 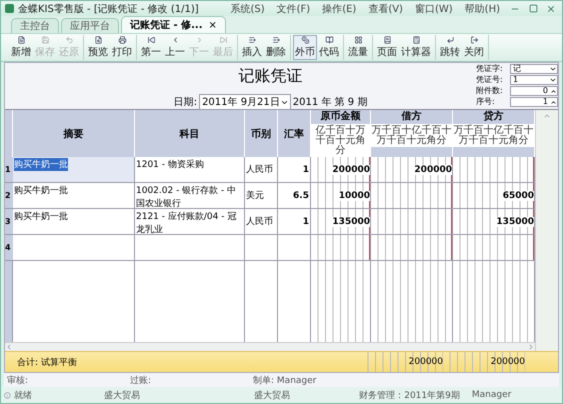 I want to click on field-label: 序号:, so click(x=485, y=102).